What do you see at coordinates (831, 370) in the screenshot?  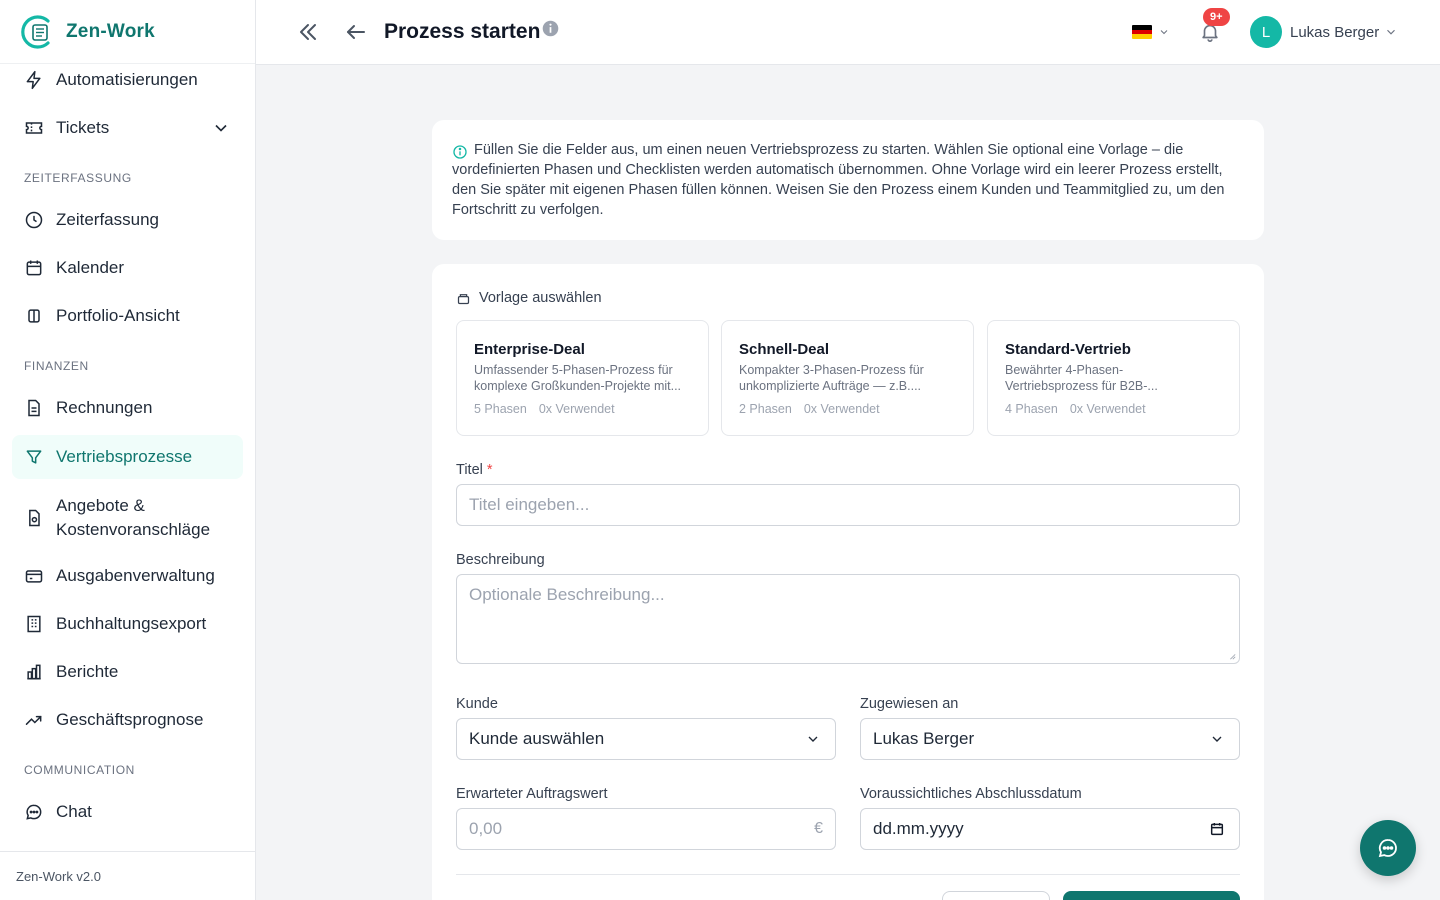 I see `template-description-line: Kompakter 3-Phasen-Prozess für` at bounding box center [831, 370].